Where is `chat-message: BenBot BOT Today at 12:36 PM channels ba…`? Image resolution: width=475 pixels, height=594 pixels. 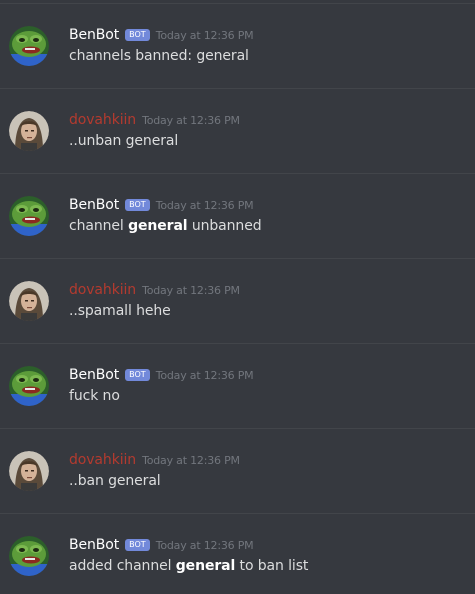 chat-message: BenBot BOT Today at 12:36 PM channels ba… is located at coordinates (237, 46).